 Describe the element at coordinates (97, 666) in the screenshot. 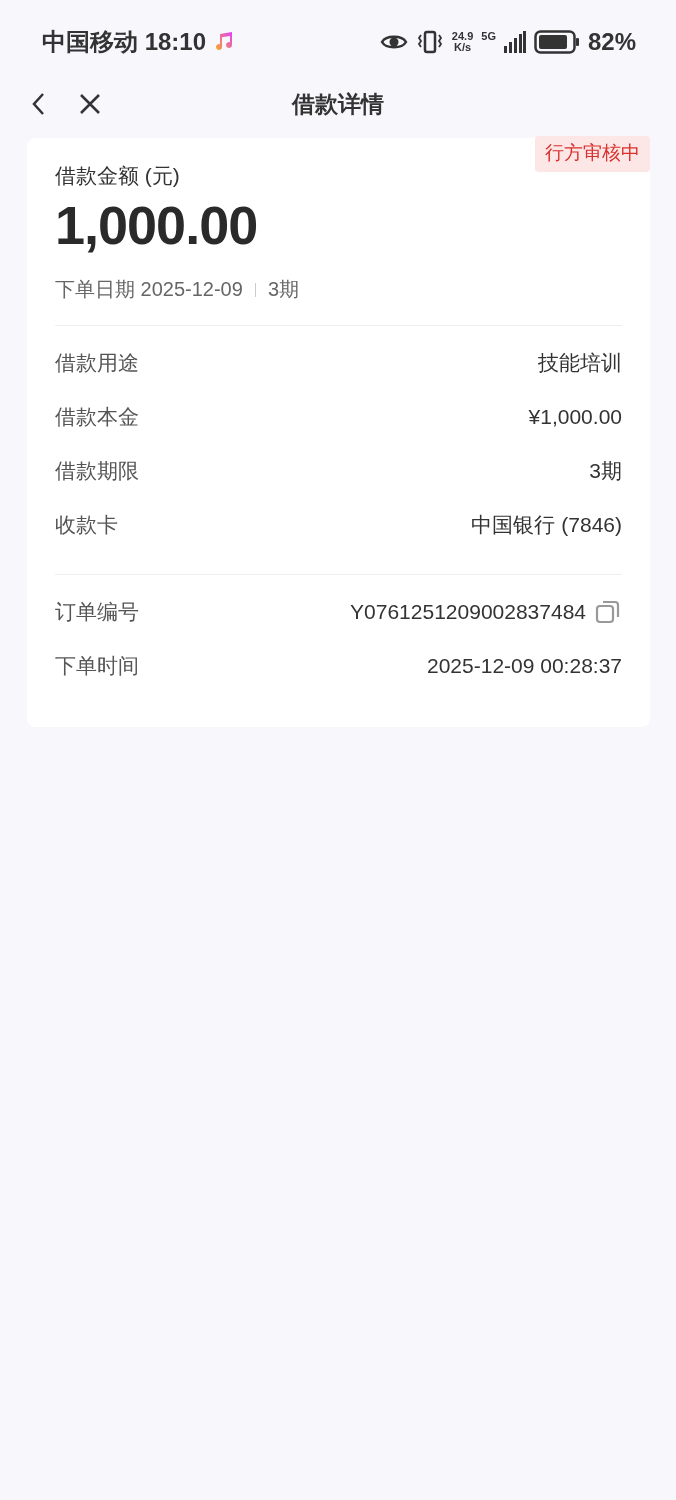

I see `row-label: 下单时间` at that location.